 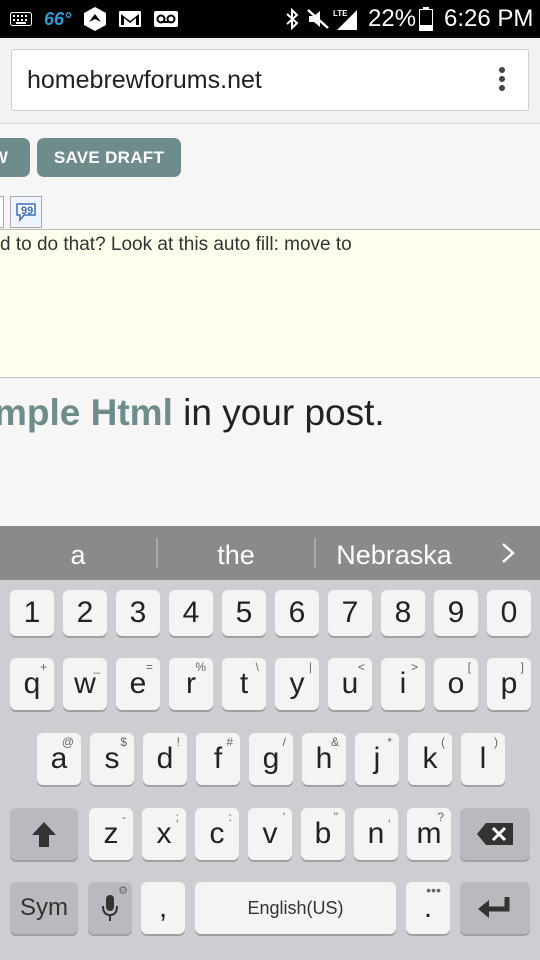 I want to click on key-u: u <, so click(x=350, y=684).